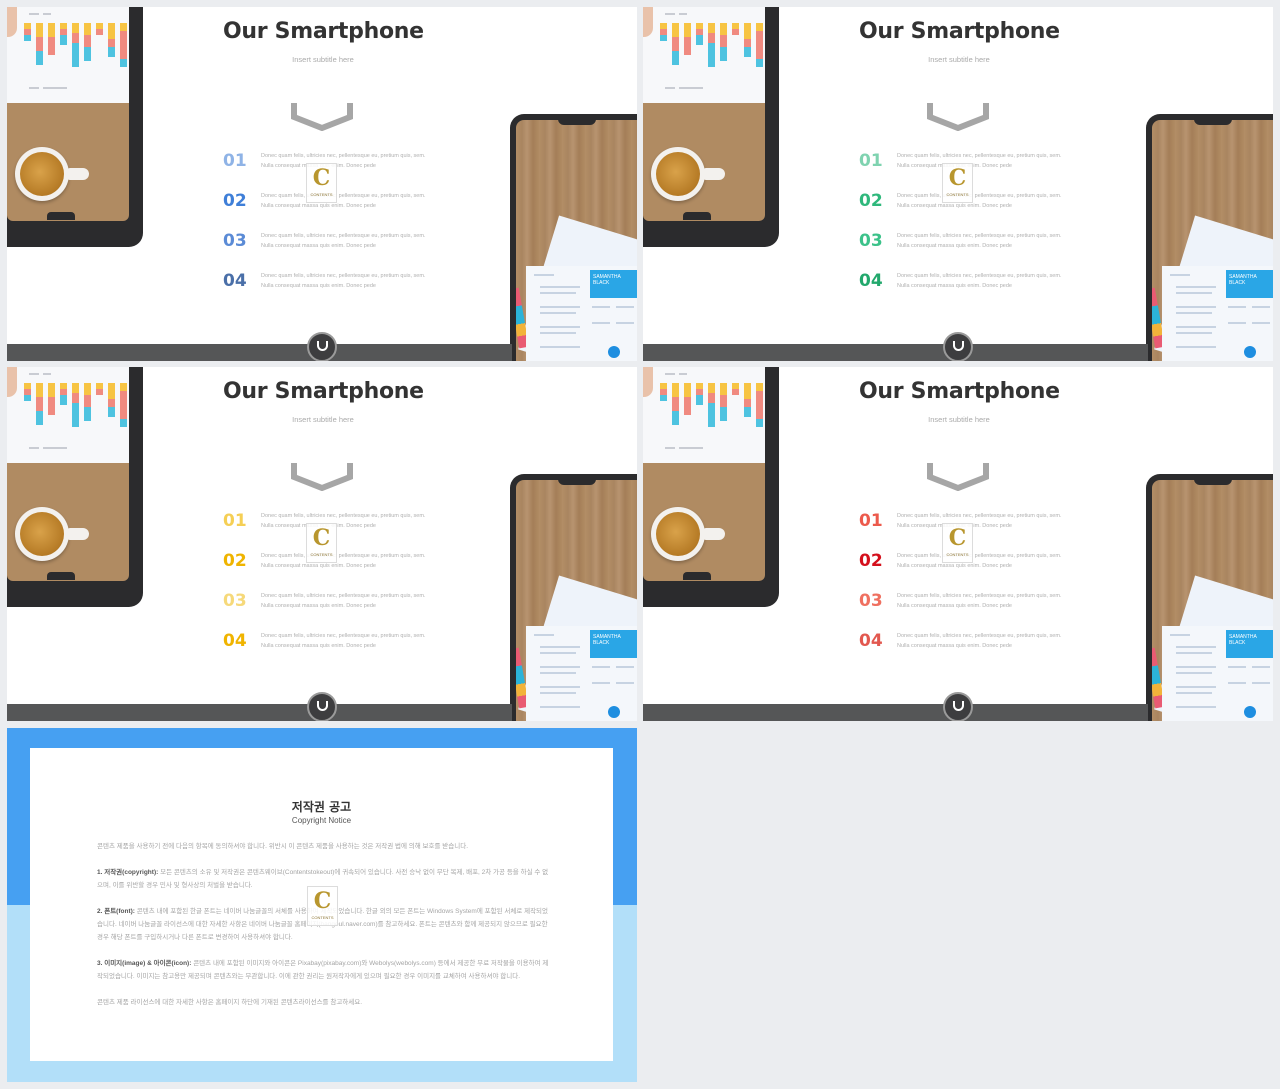 Image resolution: width=1280 pixels, height=1089 pixels. Describe the element at coordinates (235, 281) in the screenshot. I see `item-number: 04` at that location.